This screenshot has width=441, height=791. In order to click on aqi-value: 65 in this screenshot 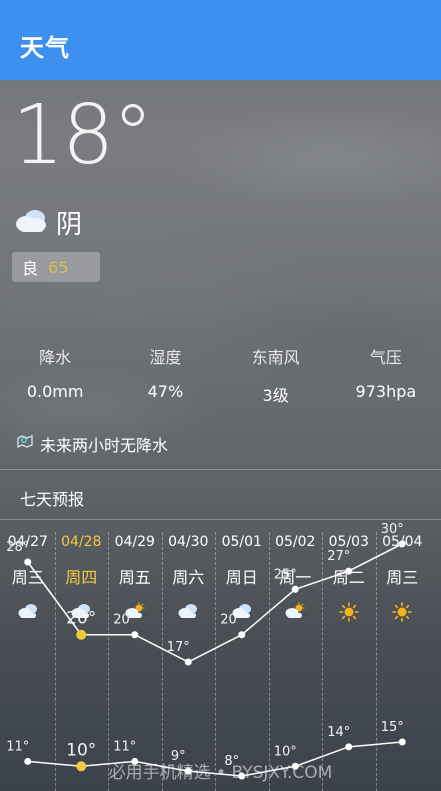, I will do `click(58, 267)`.